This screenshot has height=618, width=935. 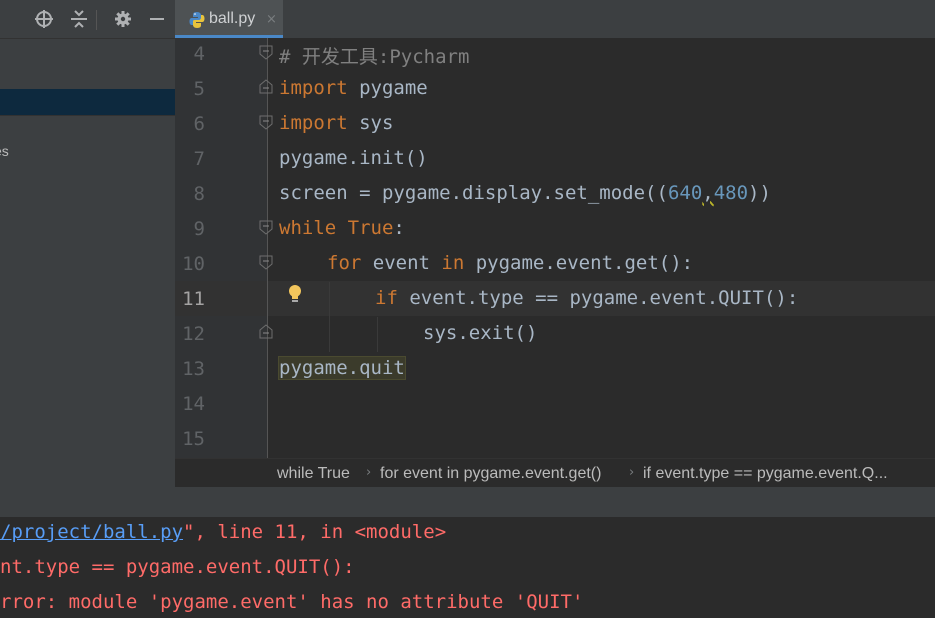 What do you see at coordinates (453, 263) in the screenshot?
I see `keyword: in` at bounding box center [453, 263].